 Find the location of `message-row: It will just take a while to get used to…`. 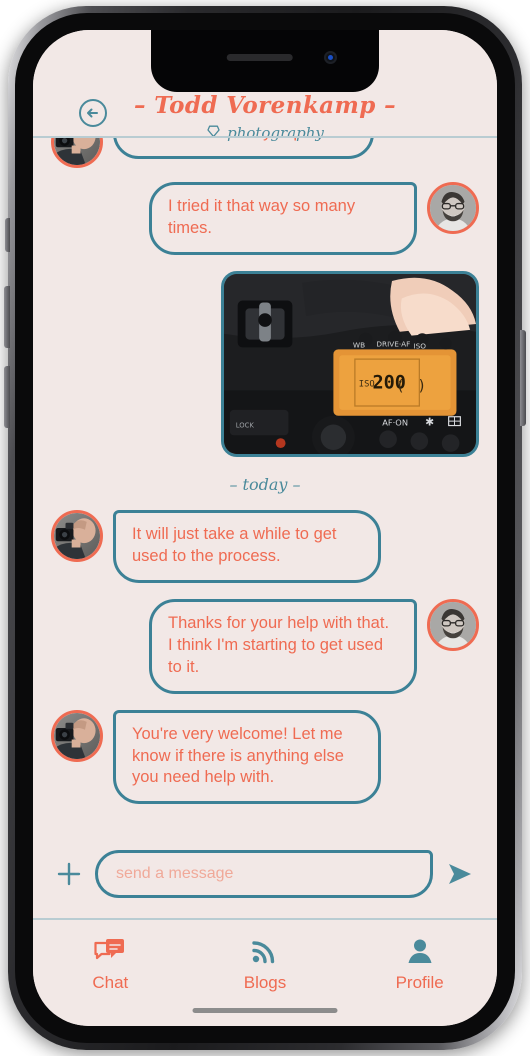

message-row: It will just take a while to get used to… is located at coordinates (265, 546).